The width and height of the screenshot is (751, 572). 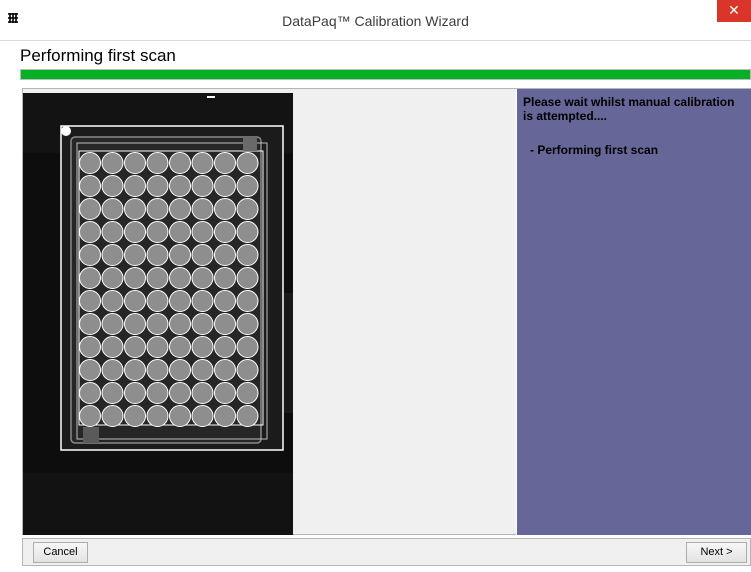 I want to click on title-bar: DataPaq™ Calibration Wizard ✕, so click(x=375, y=20).